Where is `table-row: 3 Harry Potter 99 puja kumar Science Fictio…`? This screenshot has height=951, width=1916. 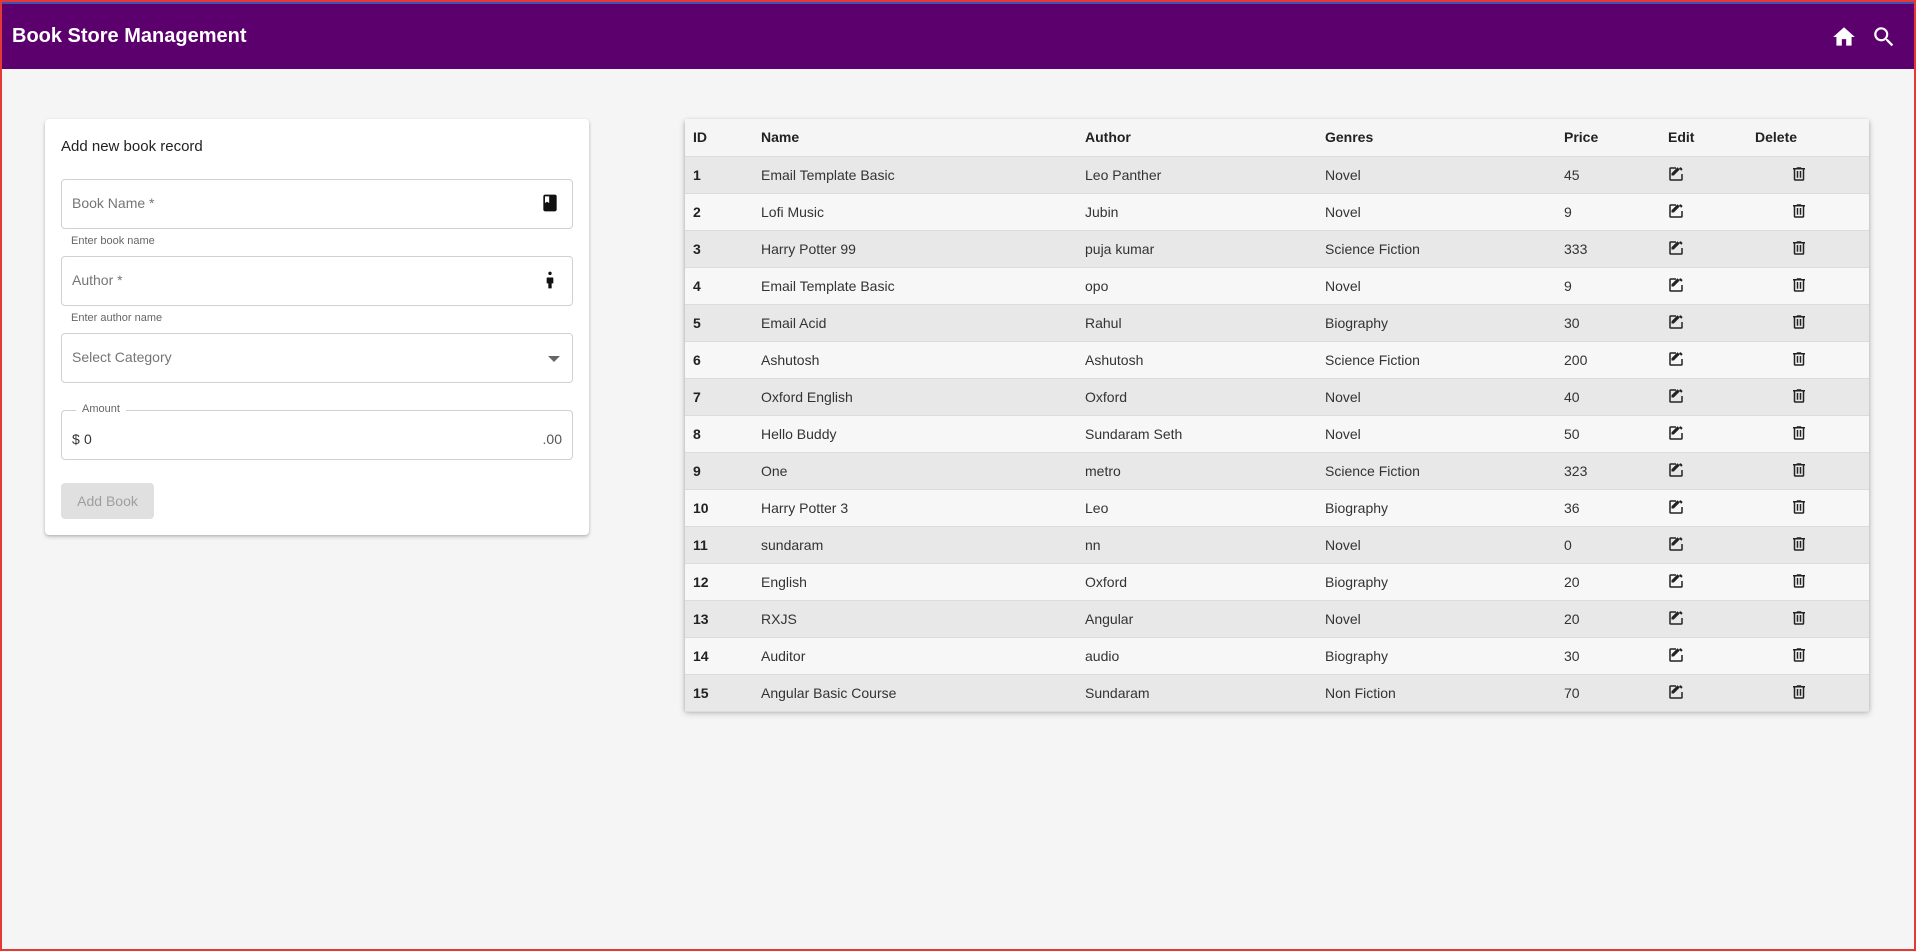 table-row: 3 Harry Potter 99 puja kumar Science Fictio… is located at coordinates (1277, 249).